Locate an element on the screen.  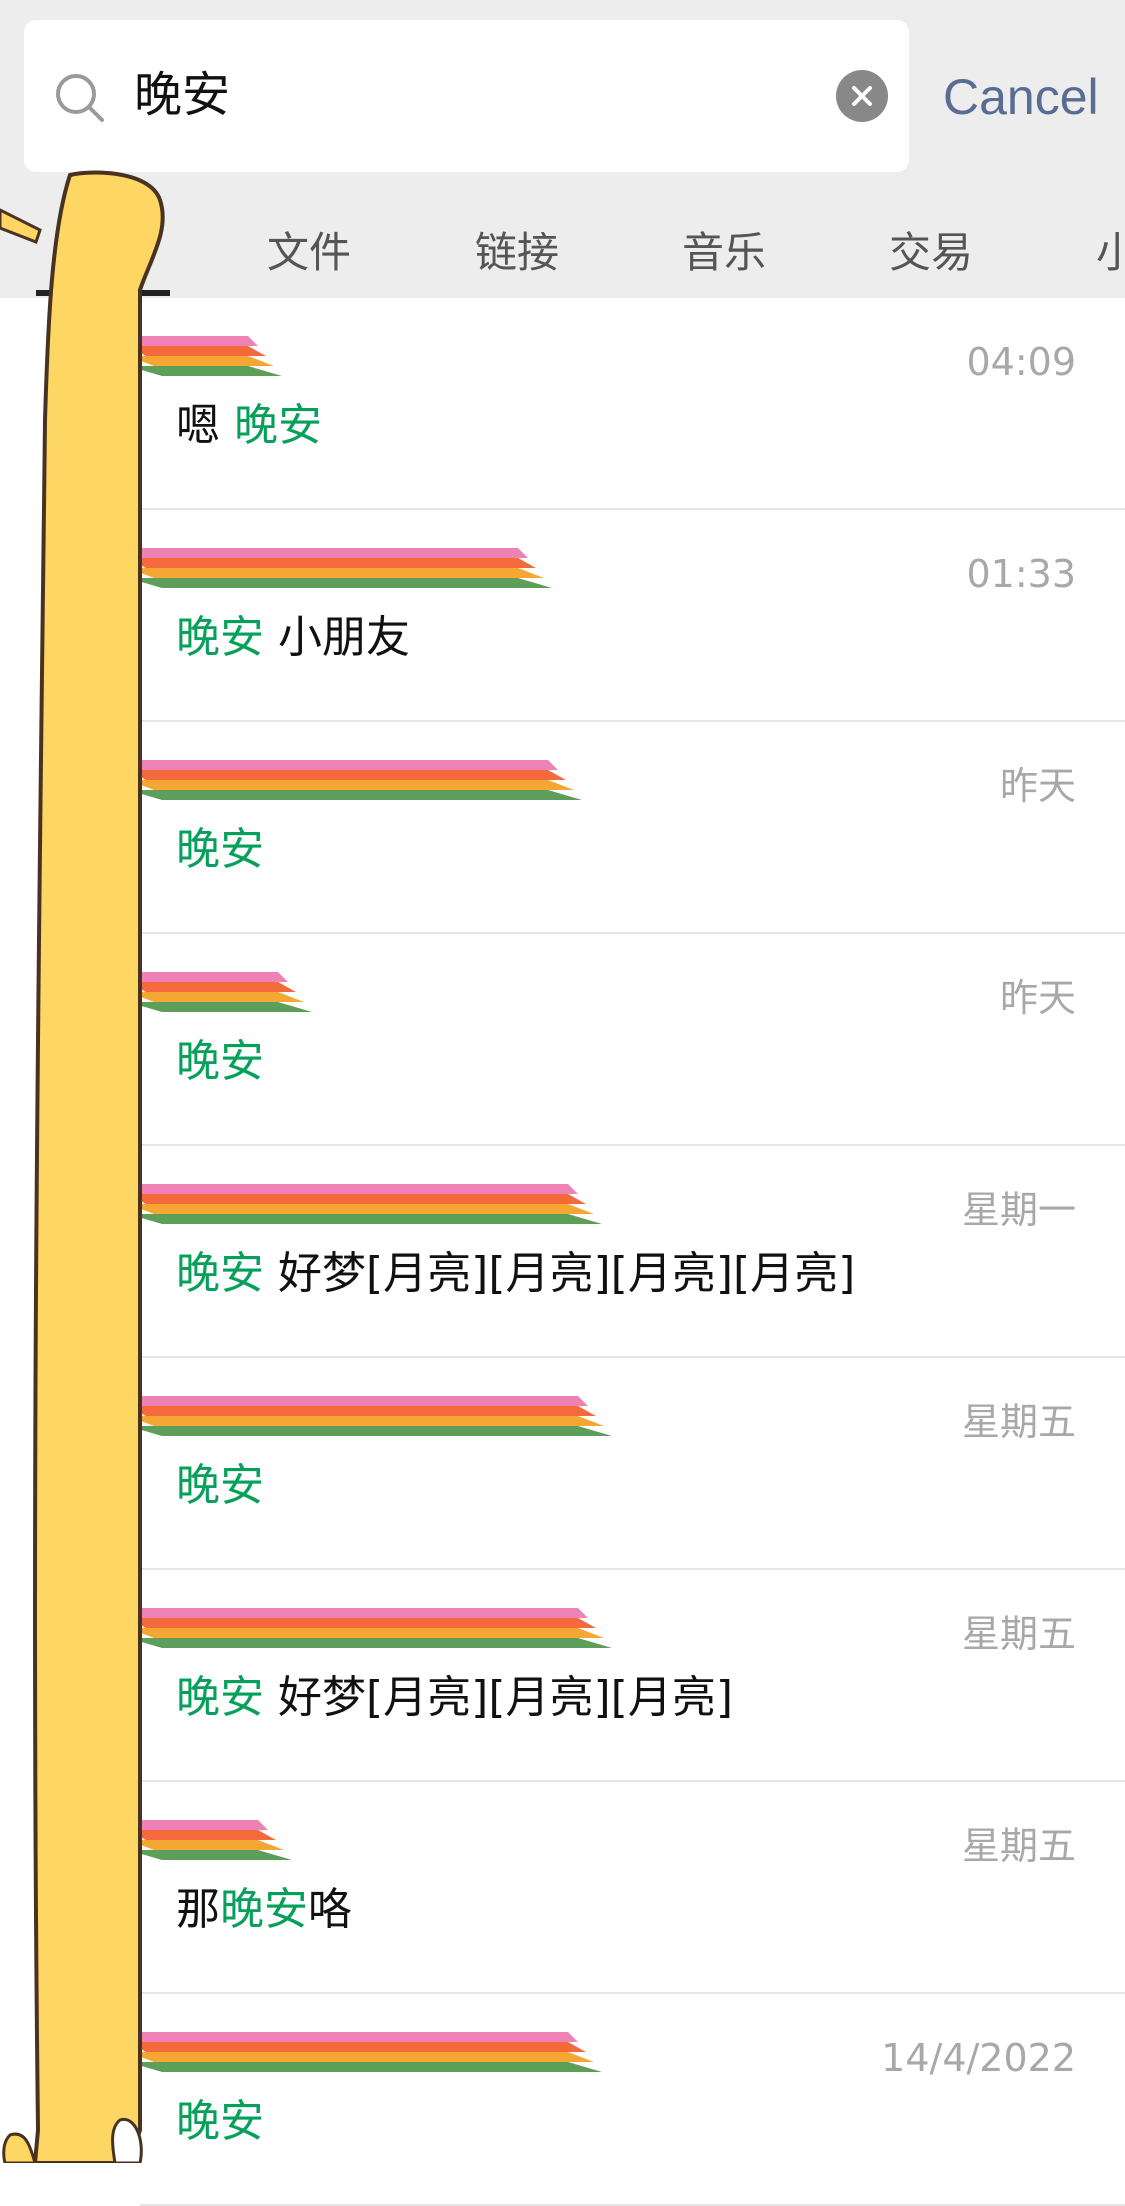
message-text: 好梦[月亮][月亮][月亮][月亮] is located at coordinates (560, 1273).